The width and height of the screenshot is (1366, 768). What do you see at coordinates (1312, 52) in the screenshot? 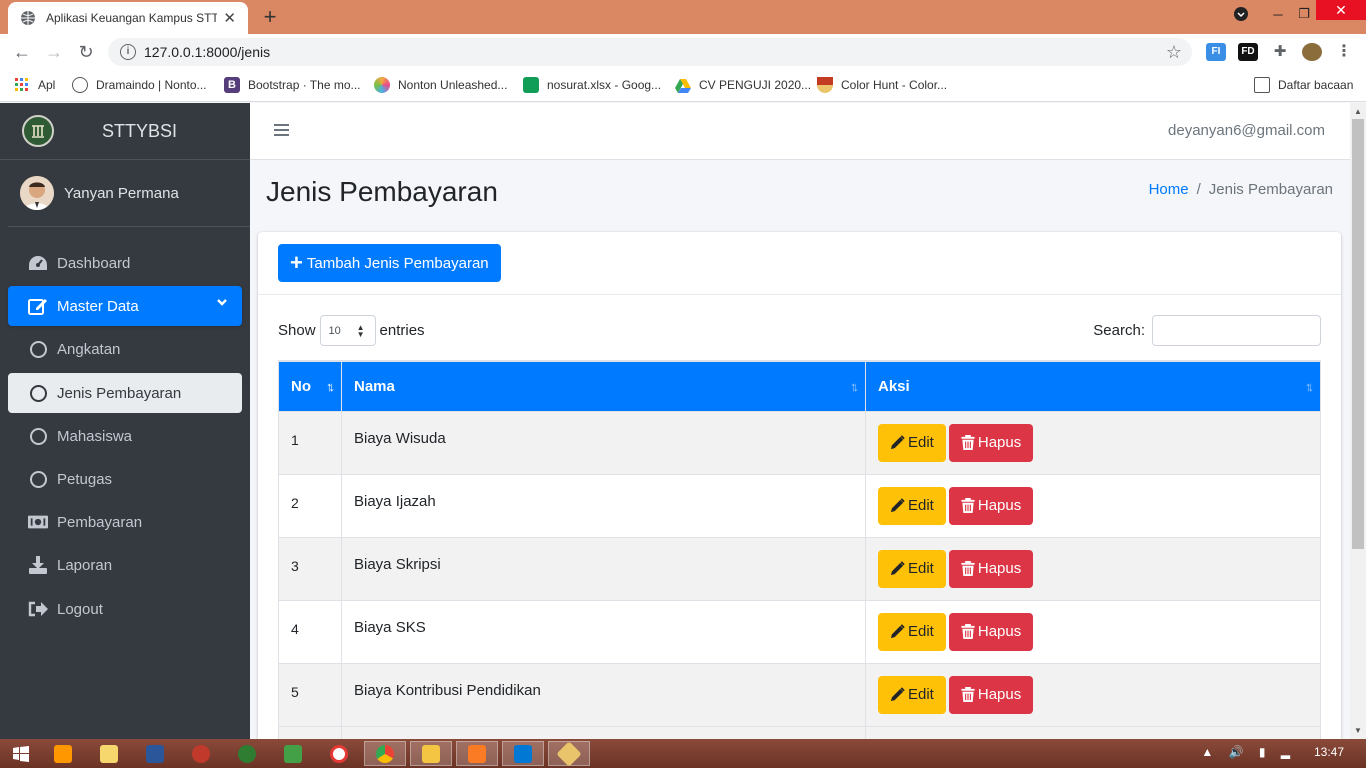
I see `profile-avatar-icon` at bounding box center [1312, 52].